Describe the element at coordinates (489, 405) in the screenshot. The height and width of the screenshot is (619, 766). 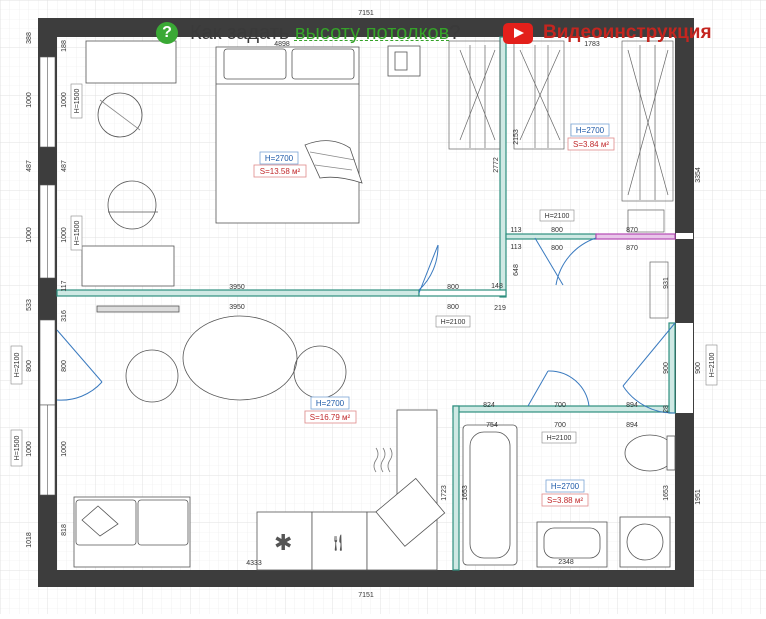
I see `svg-text: 824` at that location.